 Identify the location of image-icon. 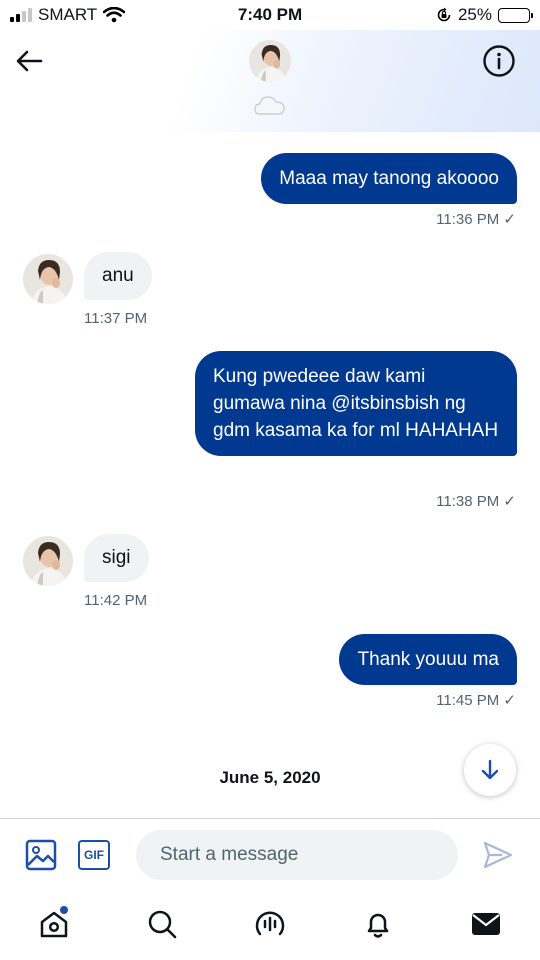
(41, 855).